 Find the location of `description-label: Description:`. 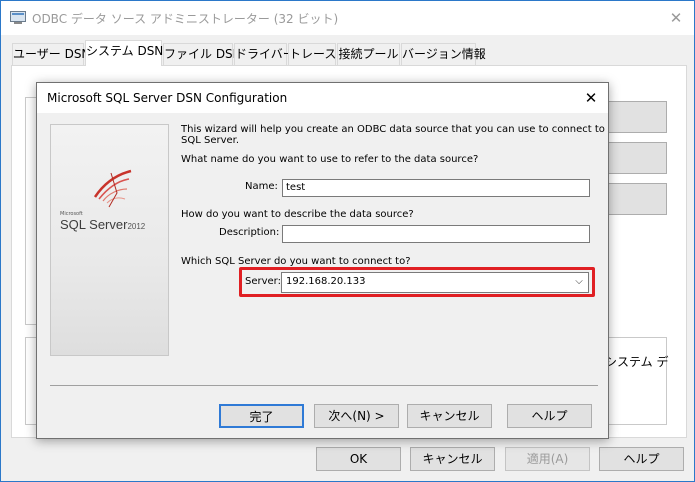

description-label: Description: is located at coordinates (249, 232).